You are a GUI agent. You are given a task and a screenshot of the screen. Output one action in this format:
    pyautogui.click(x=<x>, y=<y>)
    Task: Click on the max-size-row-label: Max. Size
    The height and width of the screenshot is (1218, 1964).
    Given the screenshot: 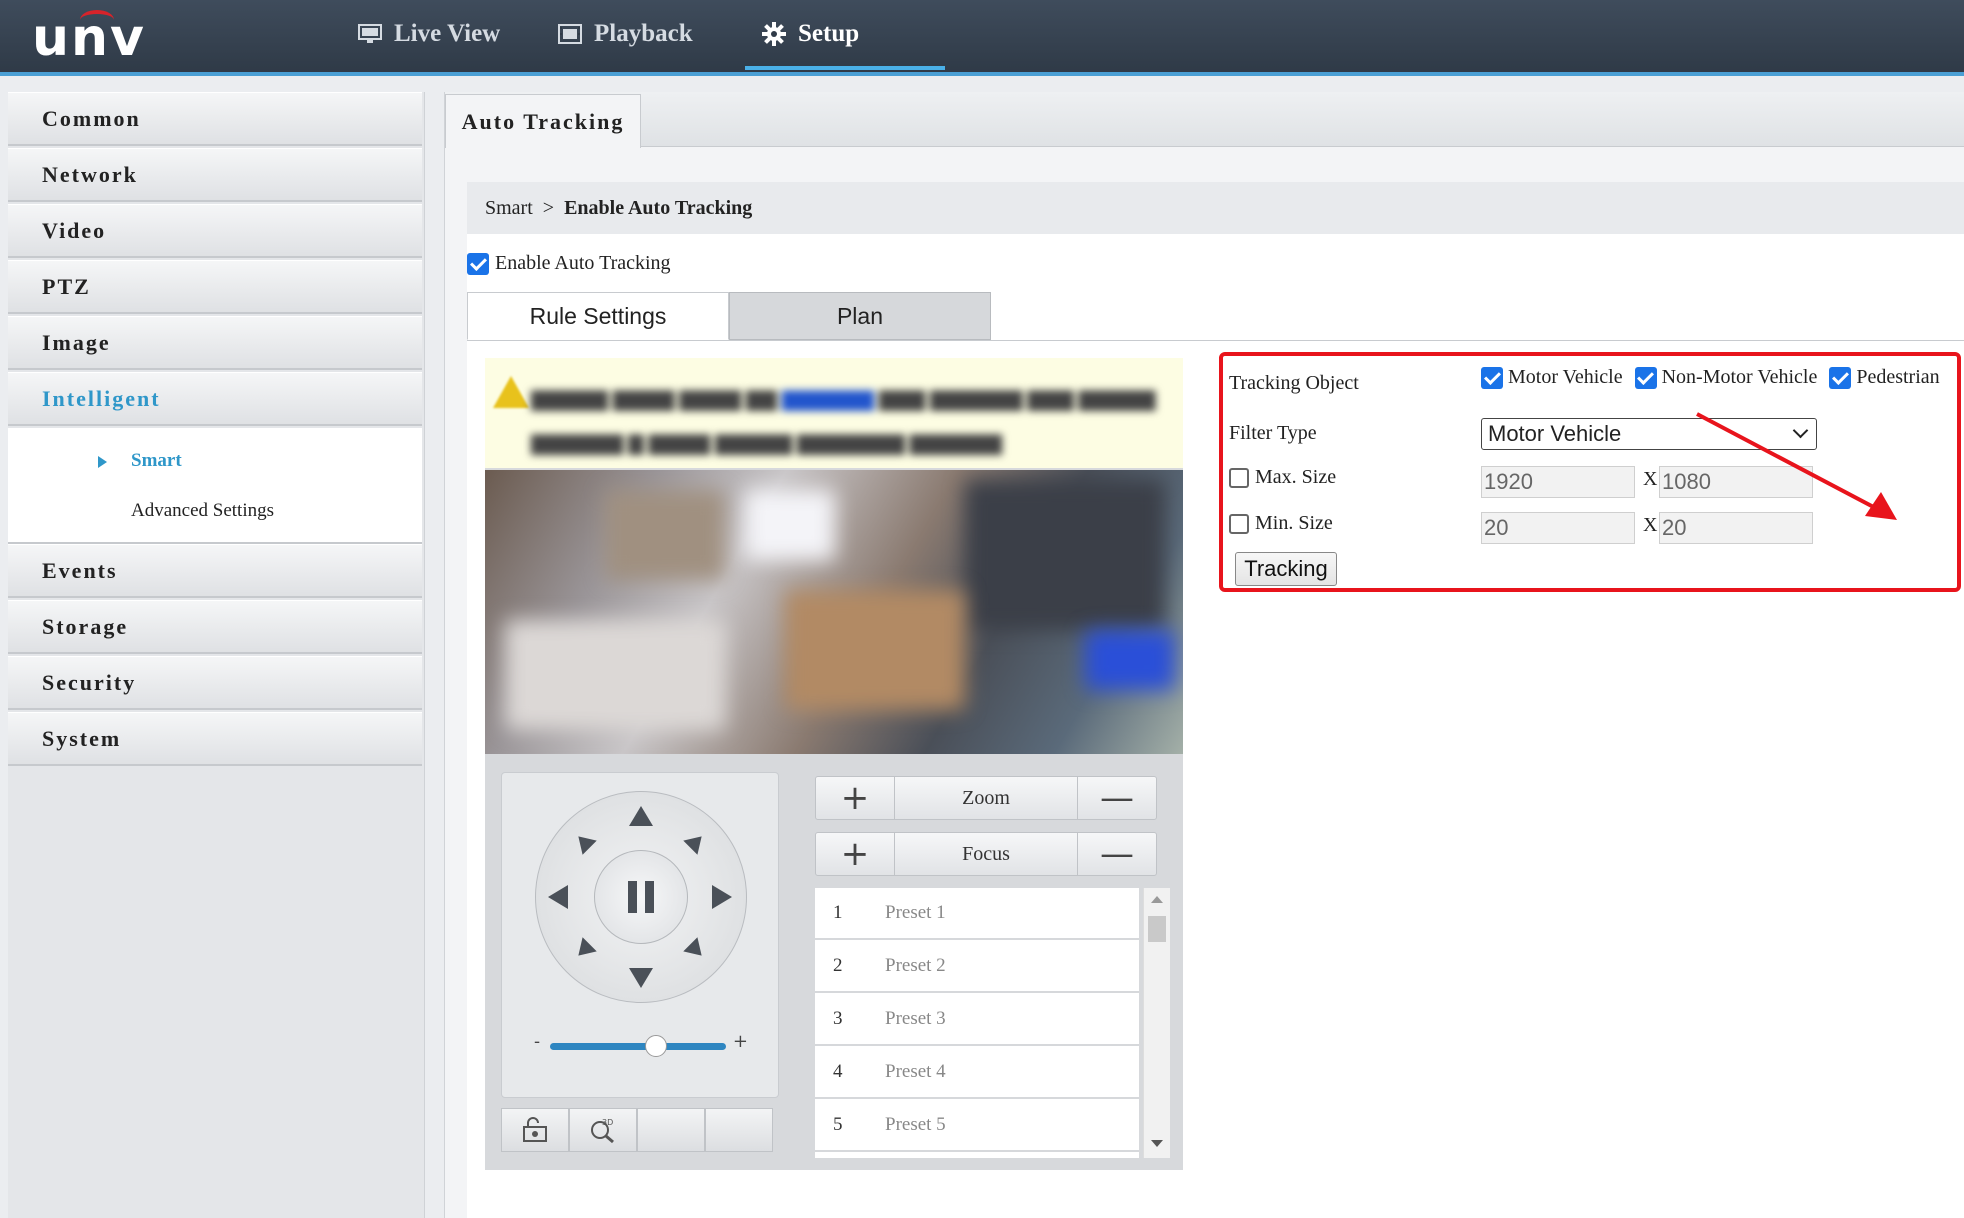 What is the action you would take?
    pyautogui.click(x=1282, y=477)
    